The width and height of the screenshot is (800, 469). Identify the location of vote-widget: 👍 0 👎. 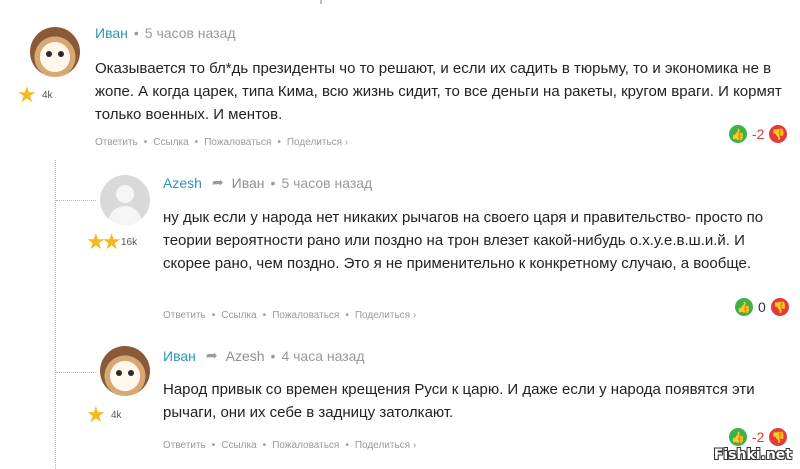
(762, 307).